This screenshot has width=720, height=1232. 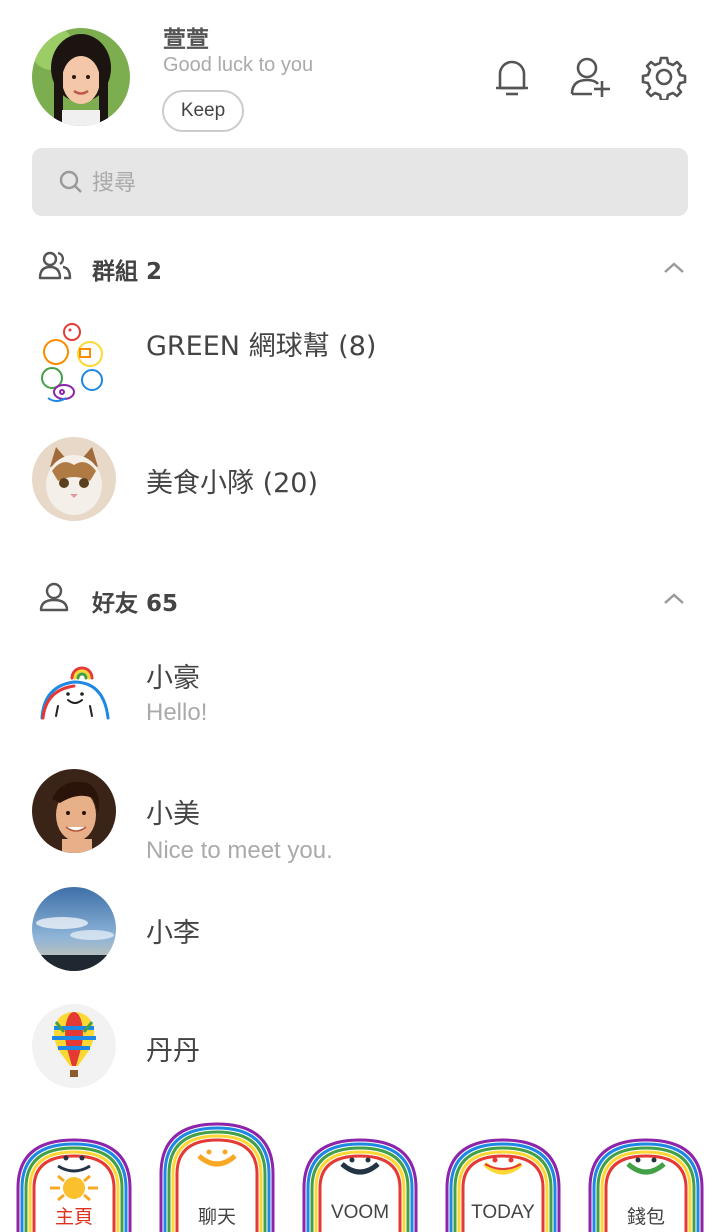 What do you see at coordinates (591, 77) in the screenshot?
I see `add-friend-icon` at bounding box center [591, 77].